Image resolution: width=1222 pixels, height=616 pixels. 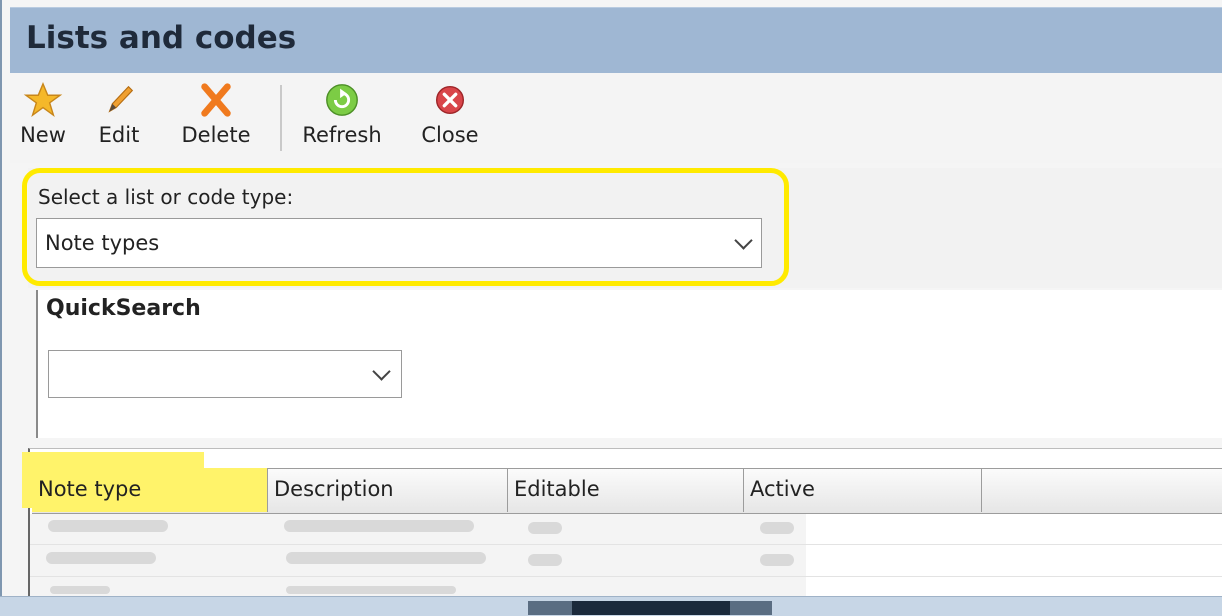 I want to click on pencil-icon, so click(x=121, y=99).